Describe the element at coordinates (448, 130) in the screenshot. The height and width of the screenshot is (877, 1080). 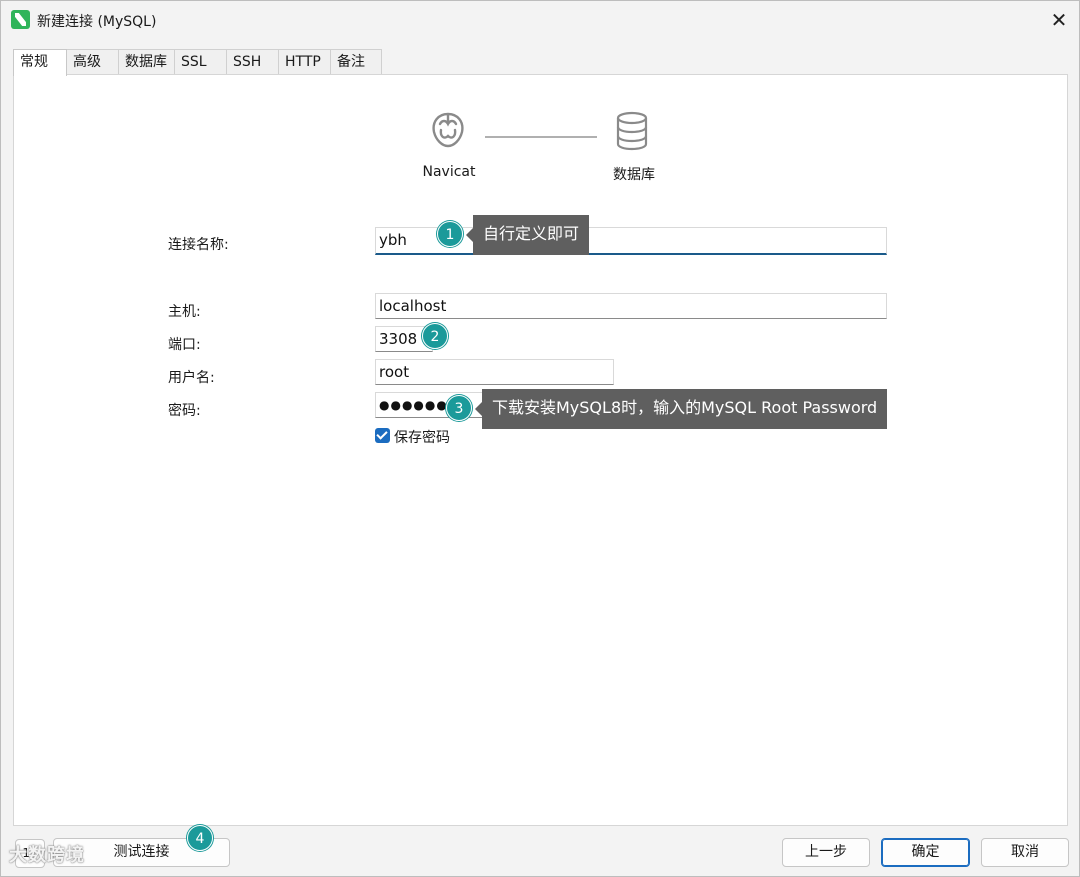
I see `navicat-logo-icon` at that location.